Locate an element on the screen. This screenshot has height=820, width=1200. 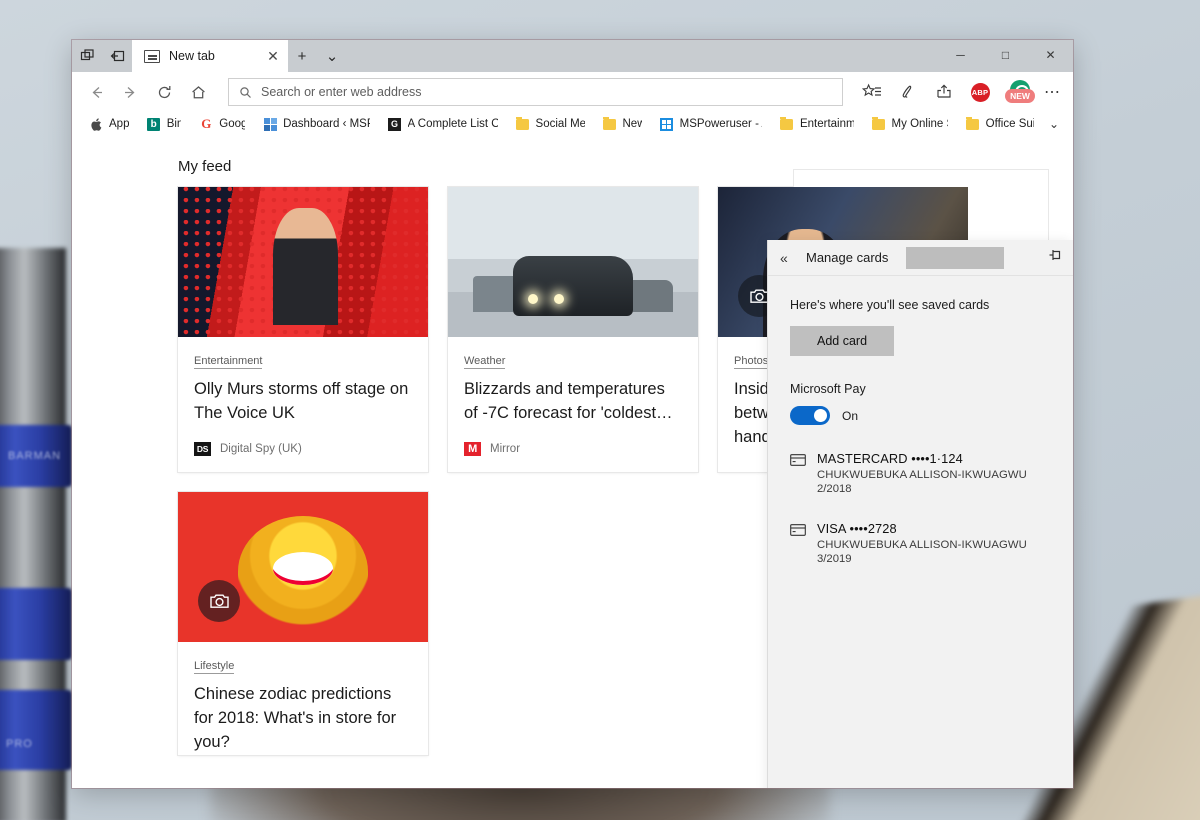
panel-title: Manage cards is located at coordinates (847, 257).